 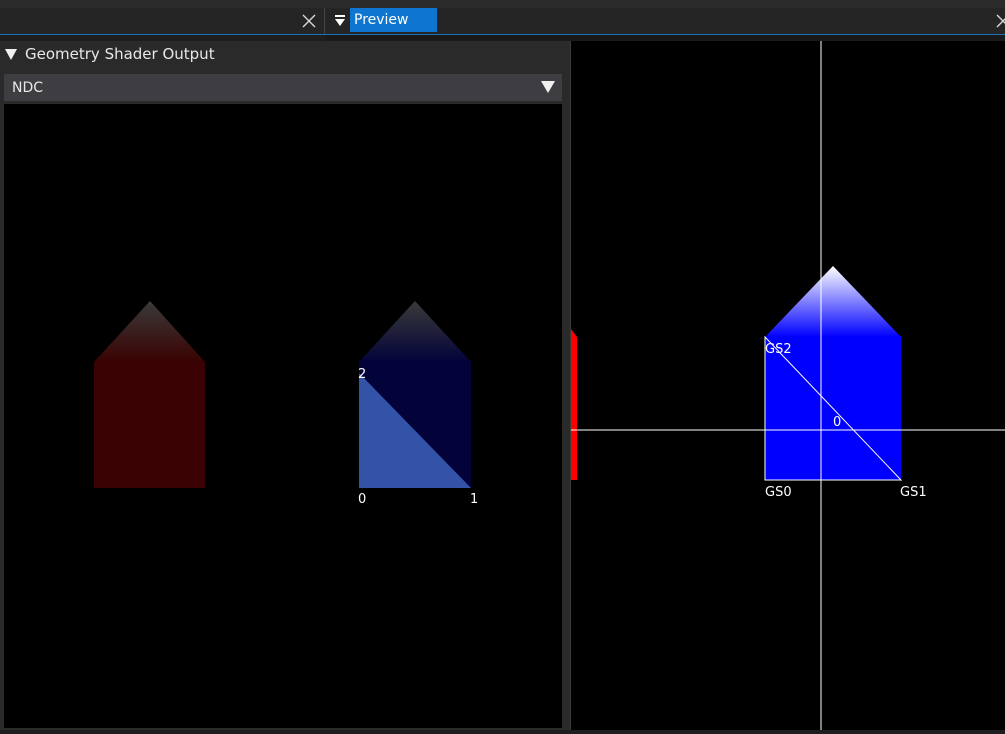 What do you see at coordinates (837, 422) in the screenshot?
I see `center-label: 0` at bounding box center [837, 422].